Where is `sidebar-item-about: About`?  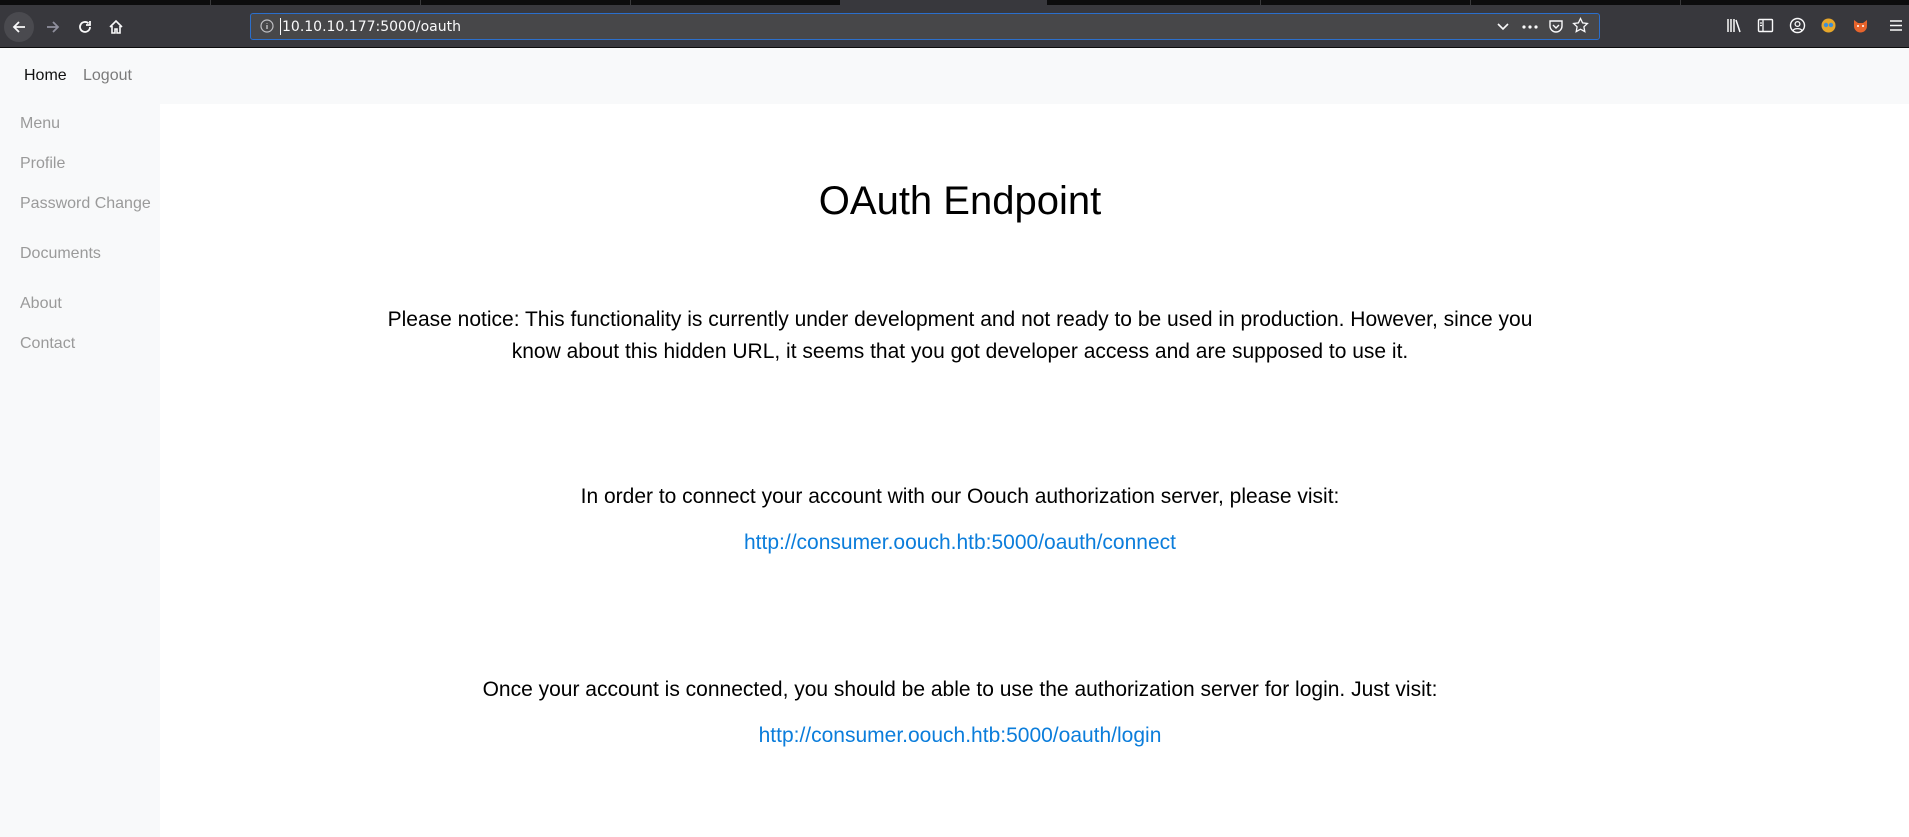
sidebar-item-about: About is located at coordinates (41, 304).